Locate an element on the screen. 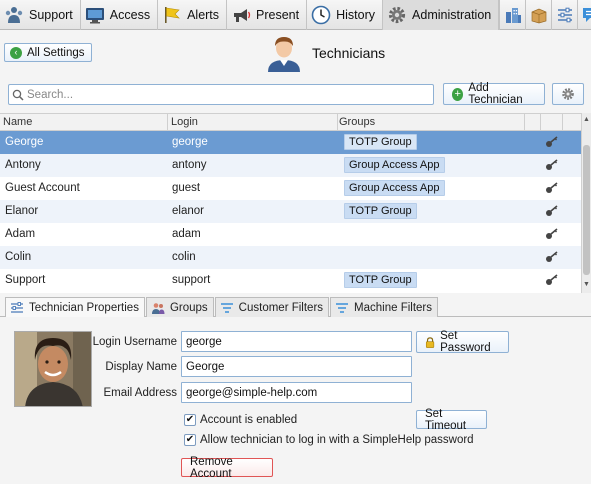  sliders-button is located at coordinates (564, 15).